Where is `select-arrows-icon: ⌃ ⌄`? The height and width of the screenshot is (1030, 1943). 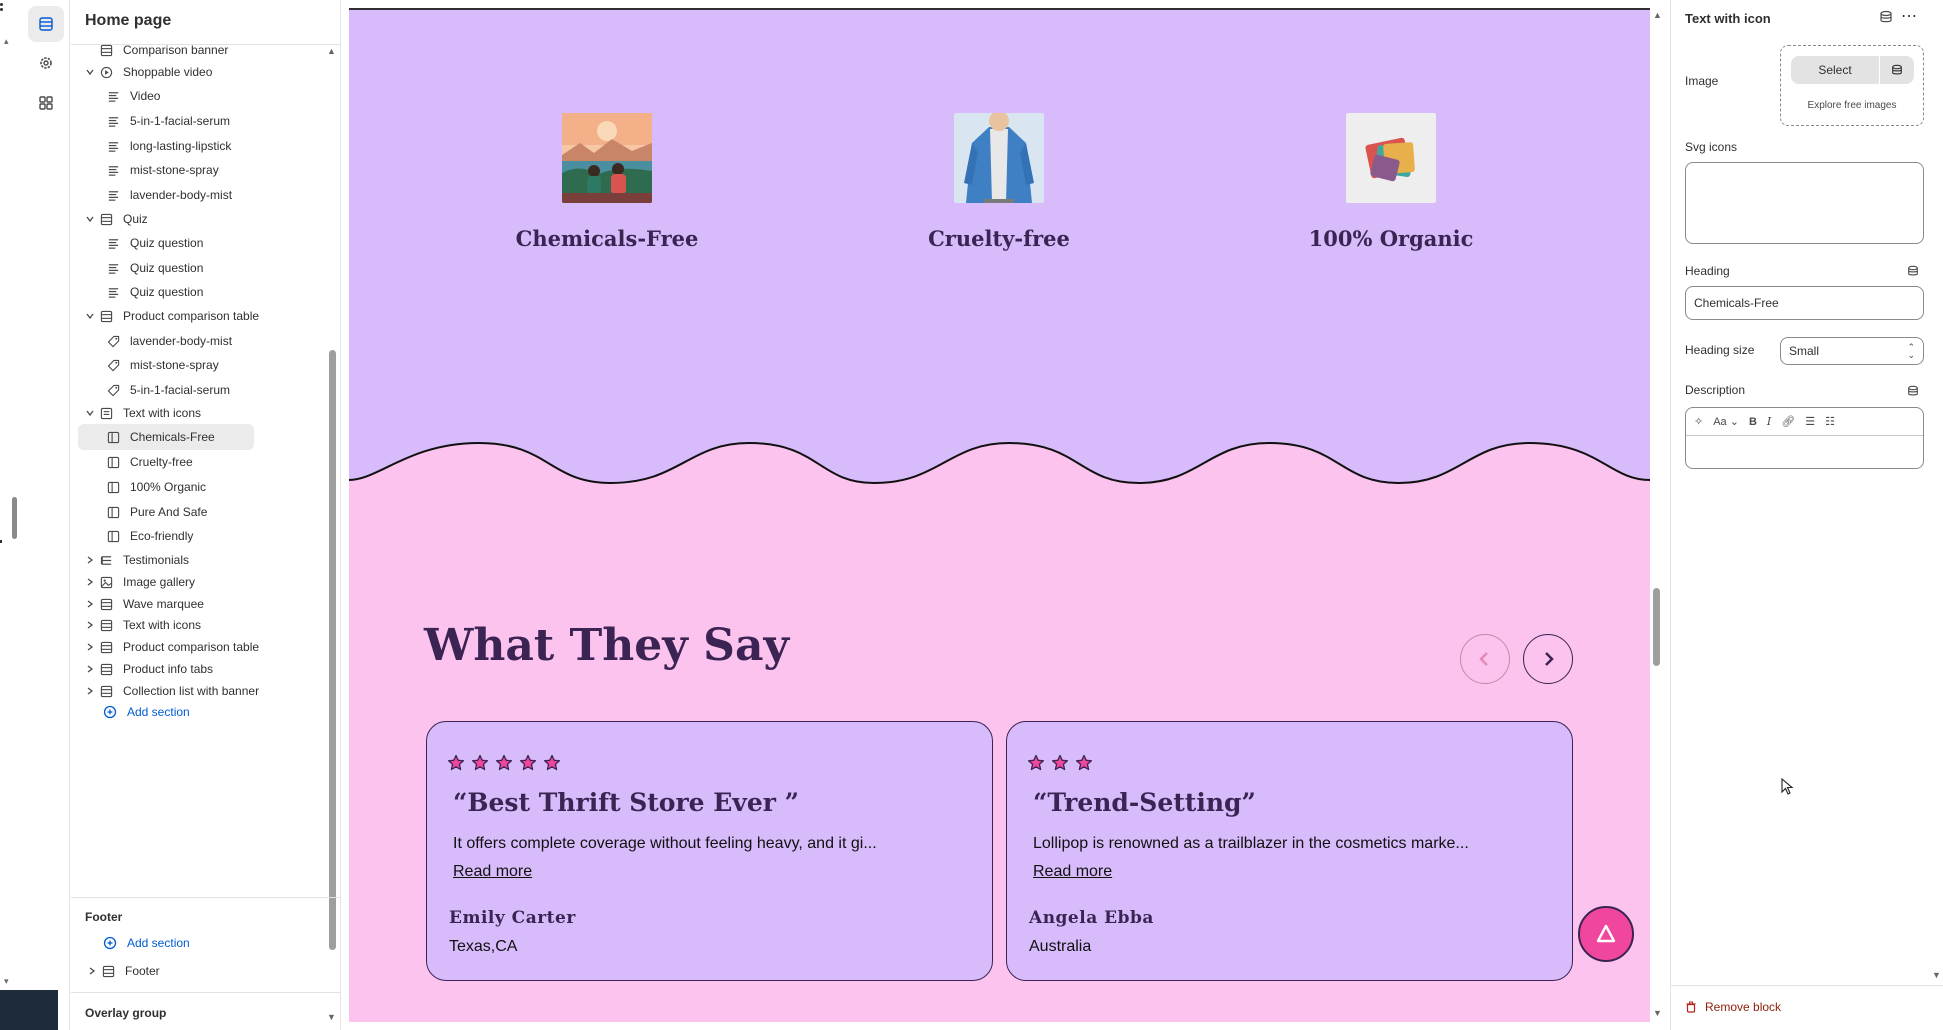
select-arrows-icon: ⌃ ⌄ is located at coordinates (1911, 351).